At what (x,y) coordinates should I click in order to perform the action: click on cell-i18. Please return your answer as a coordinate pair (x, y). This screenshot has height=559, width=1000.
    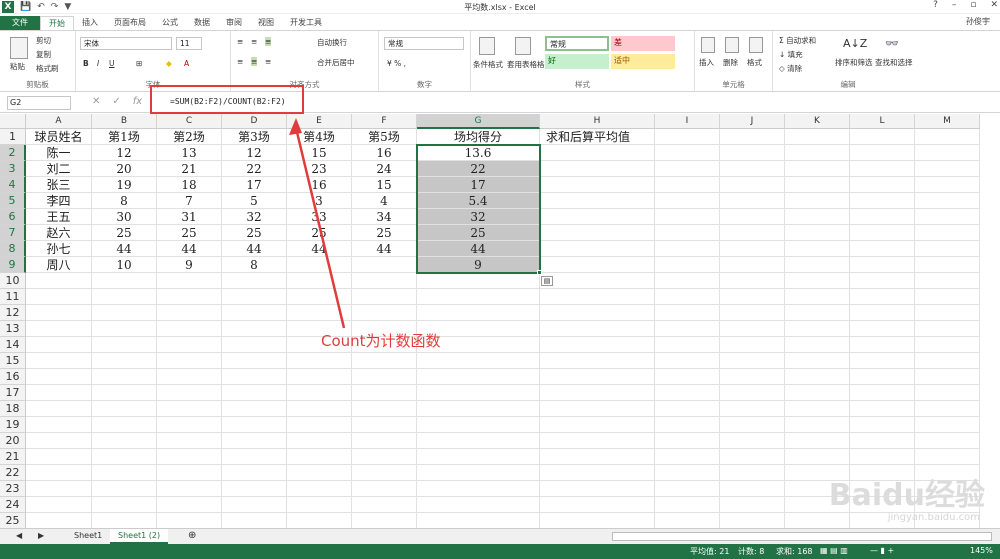
    Looking at the image, I should click on (687, 409).